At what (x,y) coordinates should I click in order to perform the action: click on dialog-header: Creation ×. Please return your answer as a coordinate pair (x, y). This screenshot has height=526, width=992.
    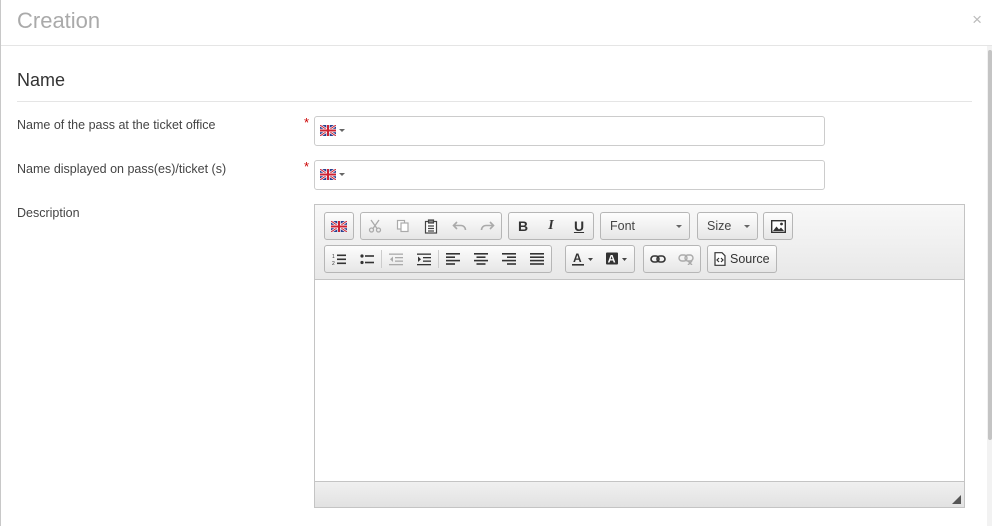
    Looking at the image, I should click on (496, 23).